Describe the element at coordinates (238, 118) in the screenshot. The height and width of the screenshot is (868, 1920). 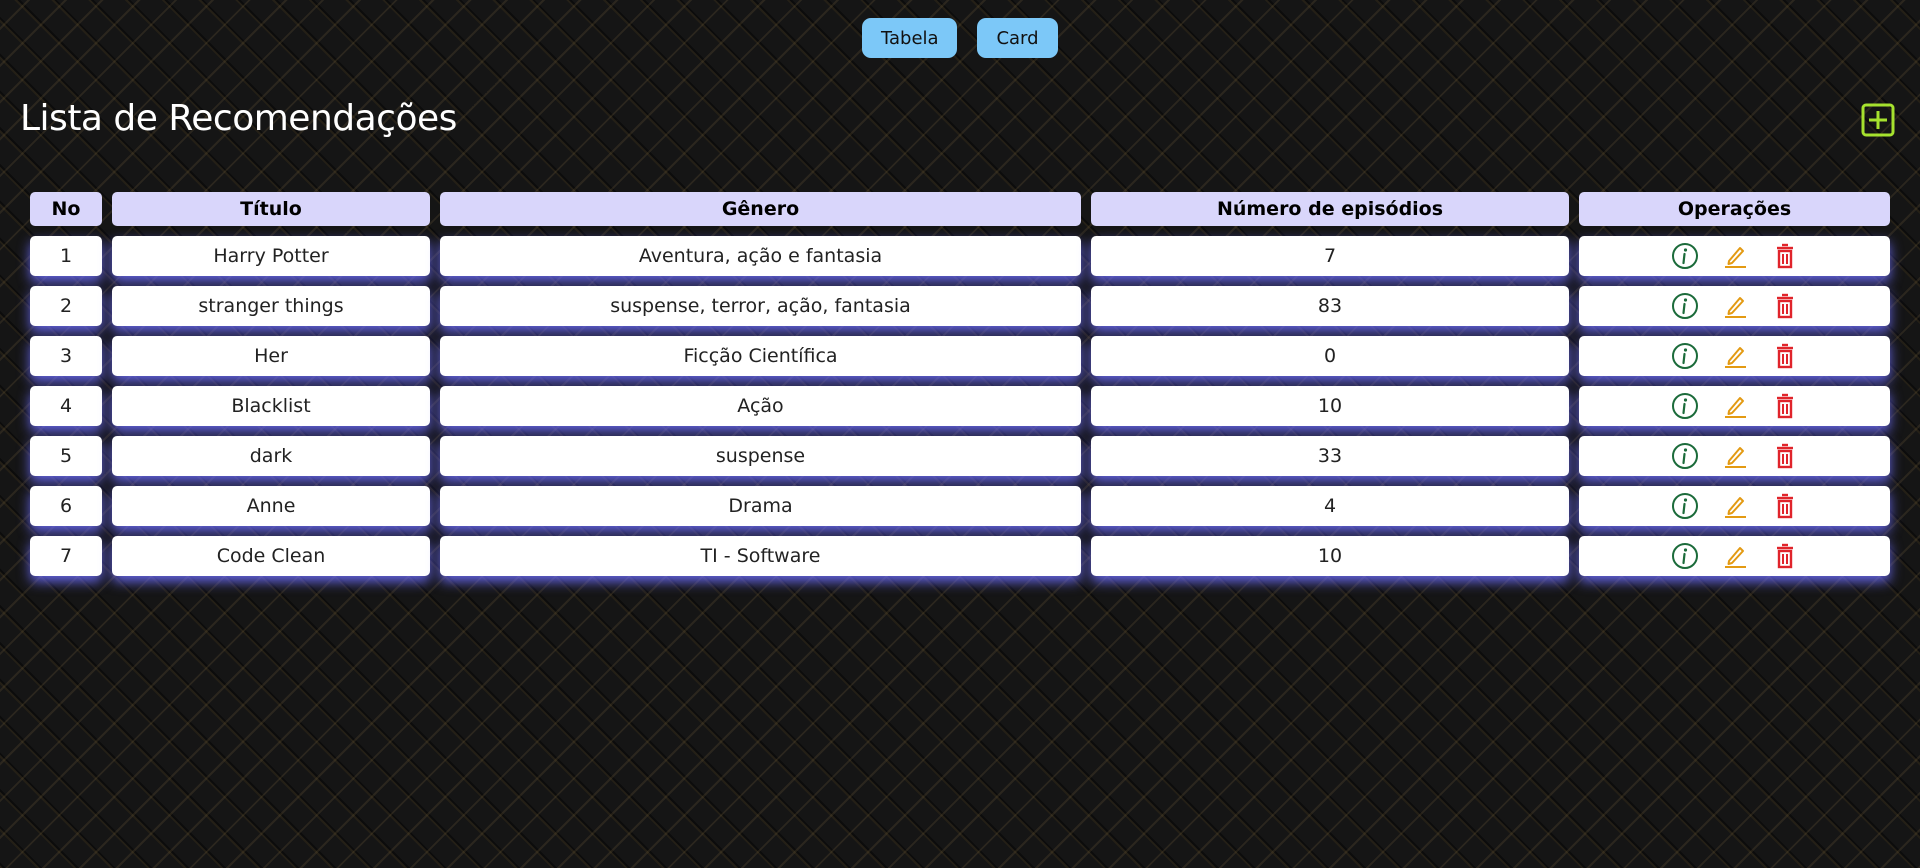
I see `page-title: Lista de Recomendações` at that location.